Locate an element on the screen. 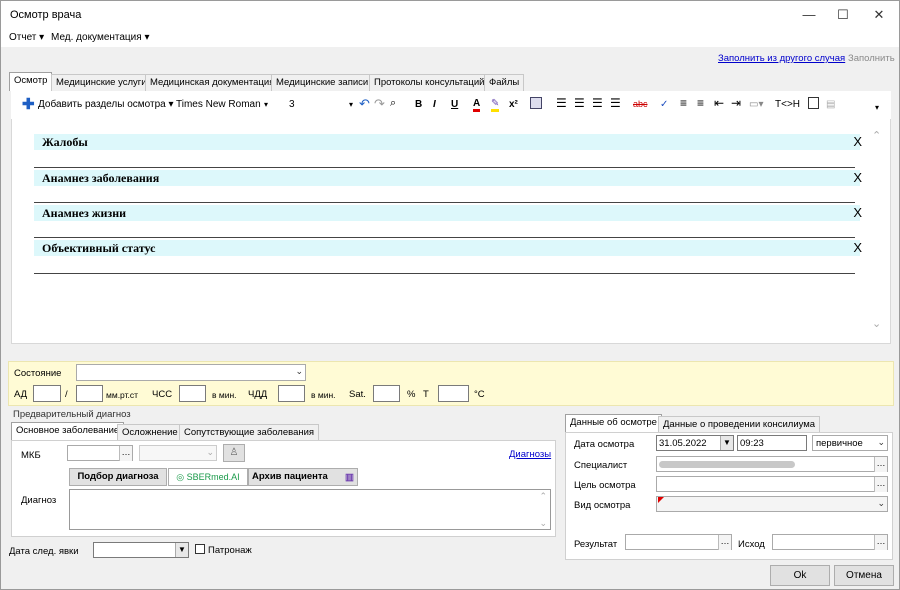 The height and width of the screenshot is (590, 900). section-title: Объективный статус is located at coordinates (99, 248).